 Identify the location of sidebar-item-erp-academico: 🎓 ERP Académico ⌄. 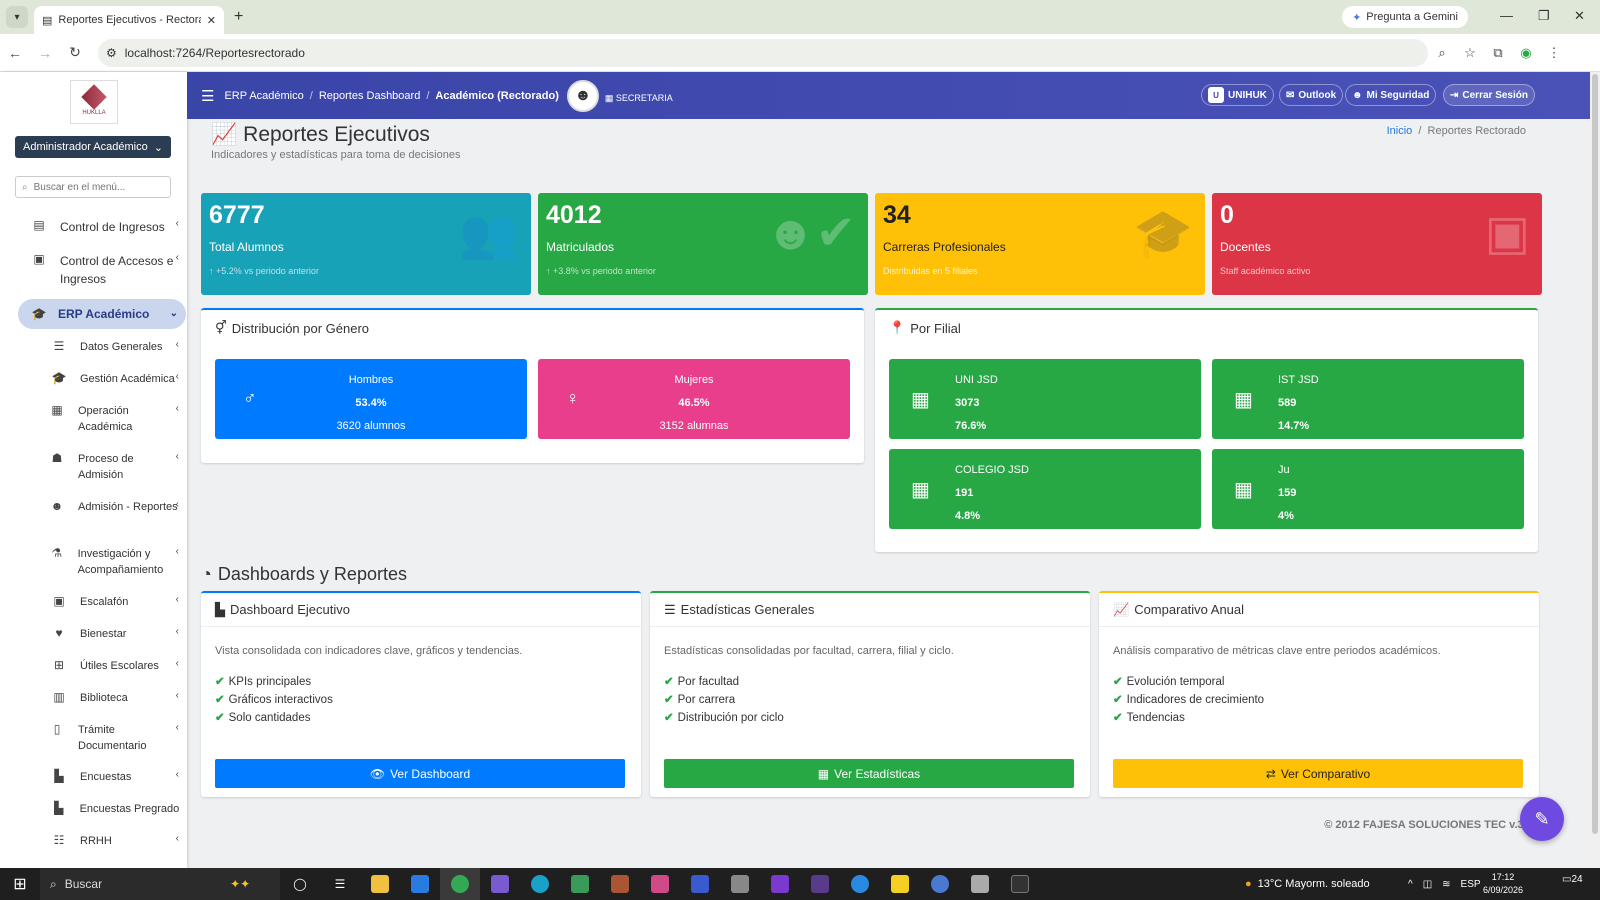
(102, 314).